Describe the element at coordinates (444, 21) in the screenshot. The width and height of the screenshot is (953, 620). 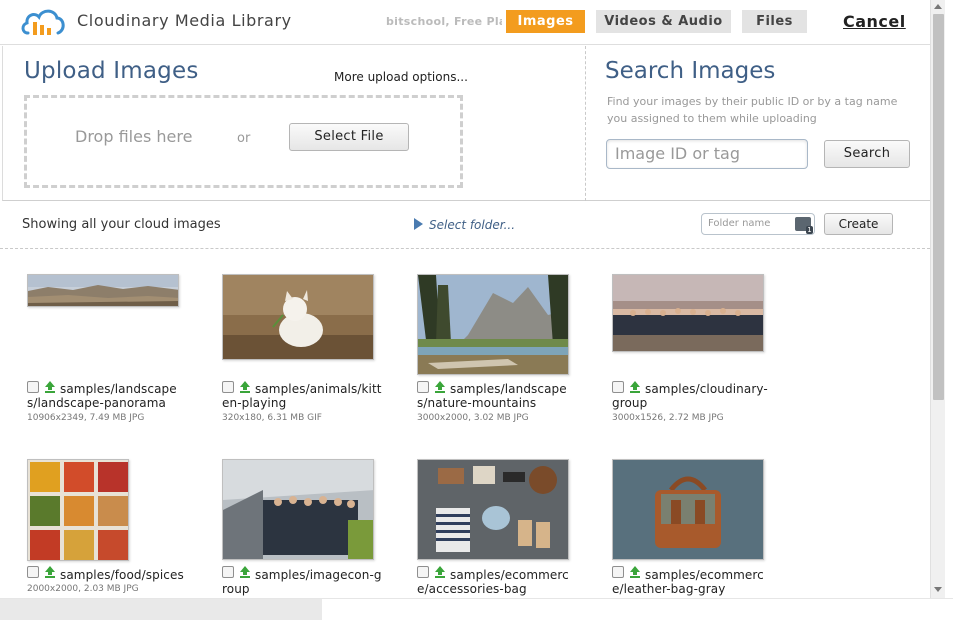
I see `account-name: bitschool, Free Plan` at that location.